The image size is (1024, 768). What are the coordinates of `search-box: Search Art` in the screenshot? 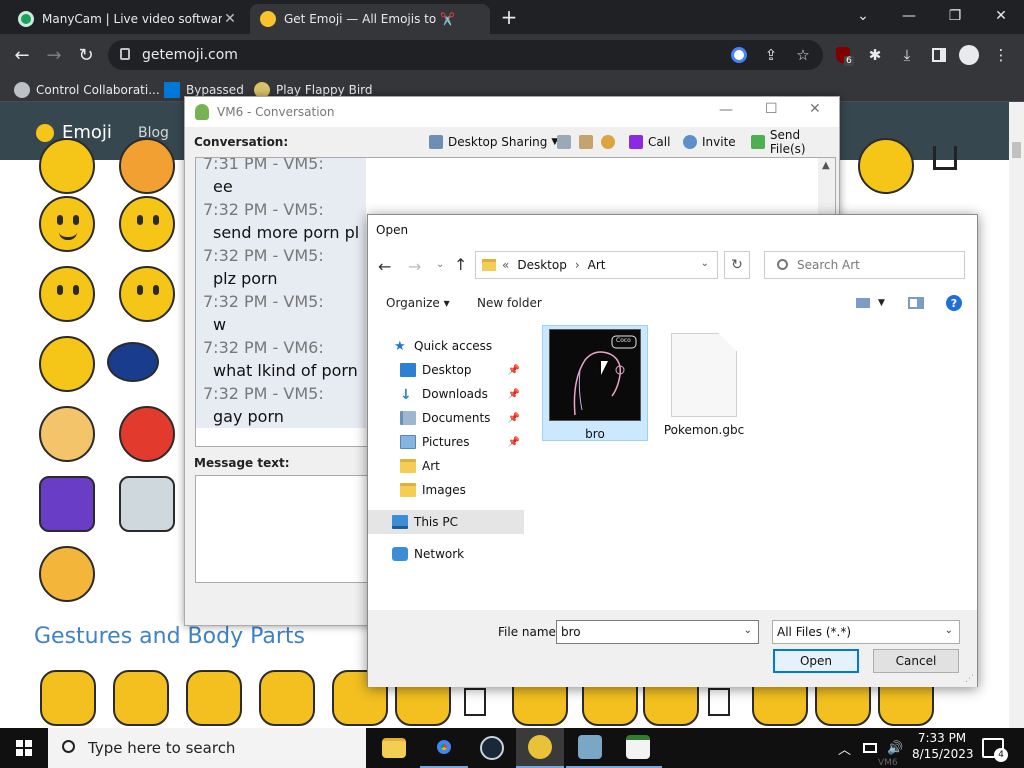 It's located at (864, 265).